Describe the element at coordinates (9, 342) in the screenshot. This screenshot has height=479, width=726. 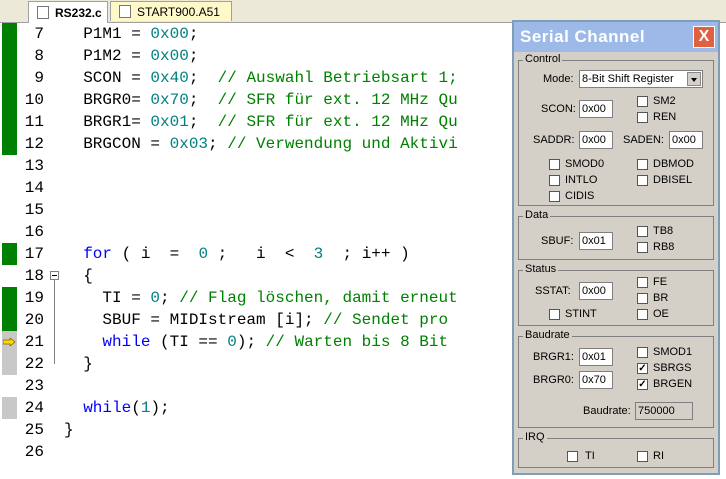
I see `current-line-arrow-icon` at that location.